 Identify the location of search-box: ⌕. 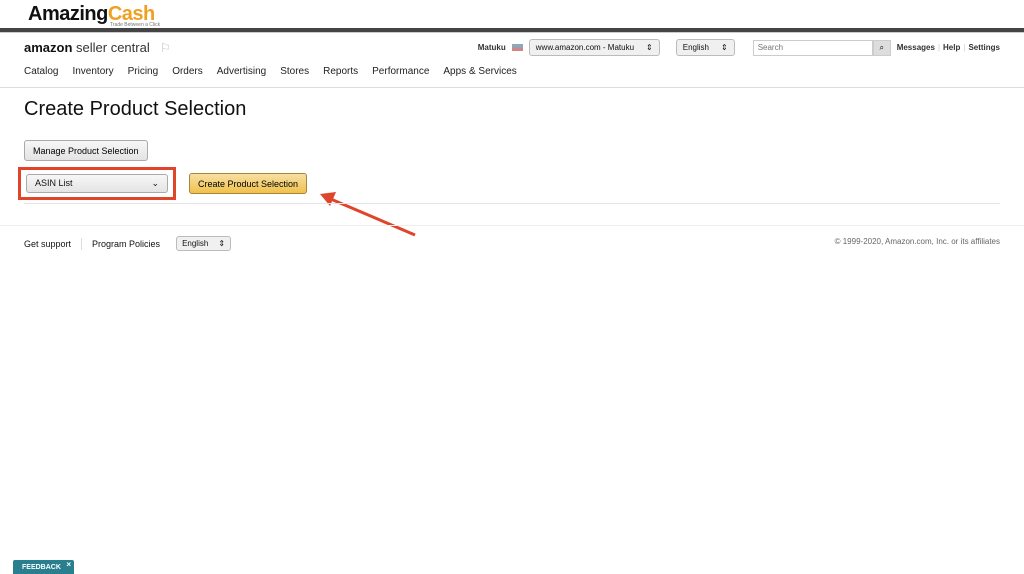
(821, 47).